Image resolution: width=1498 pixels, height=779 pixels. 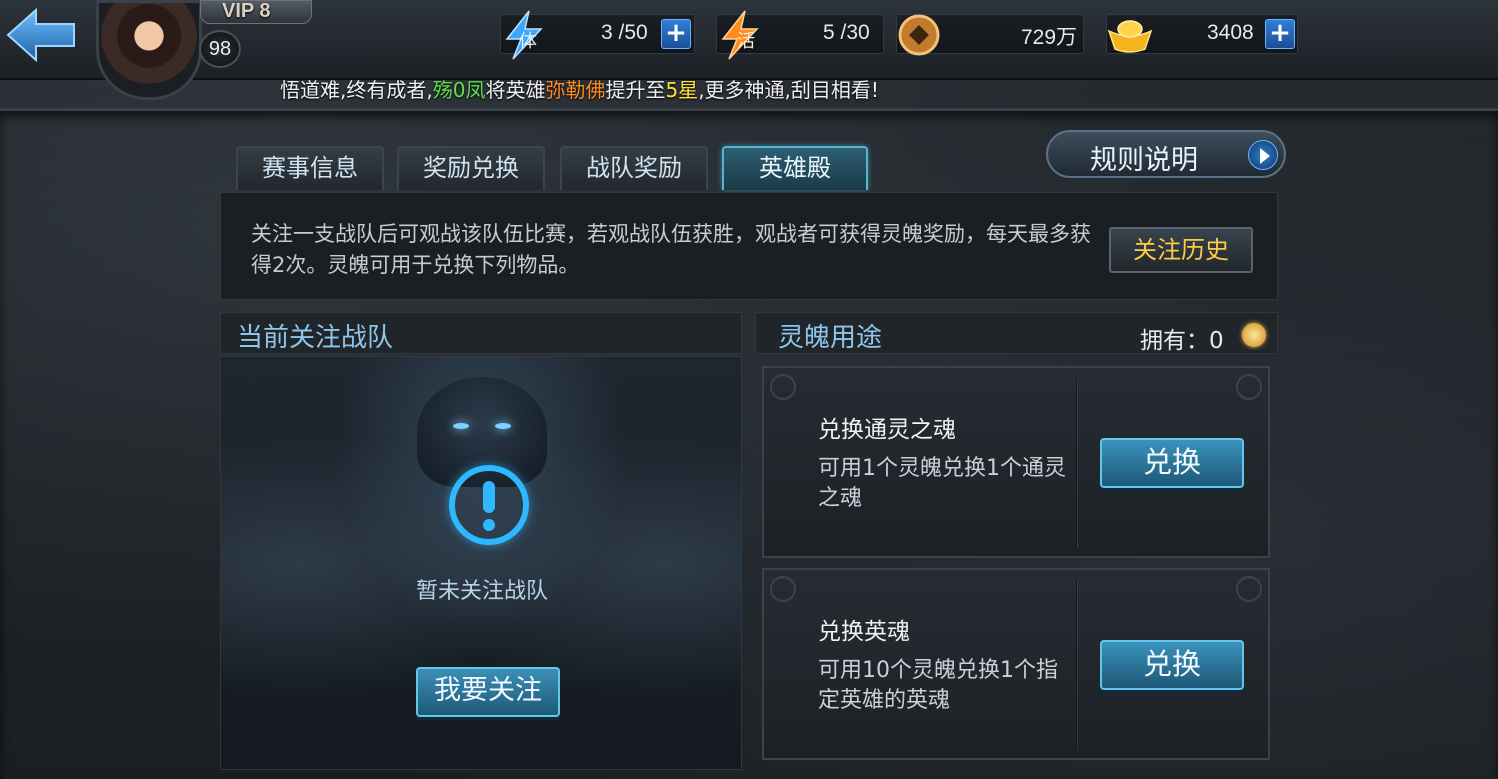 I want to click on tab-hero-hall: 英雄殿, so click(x=795, y=168).